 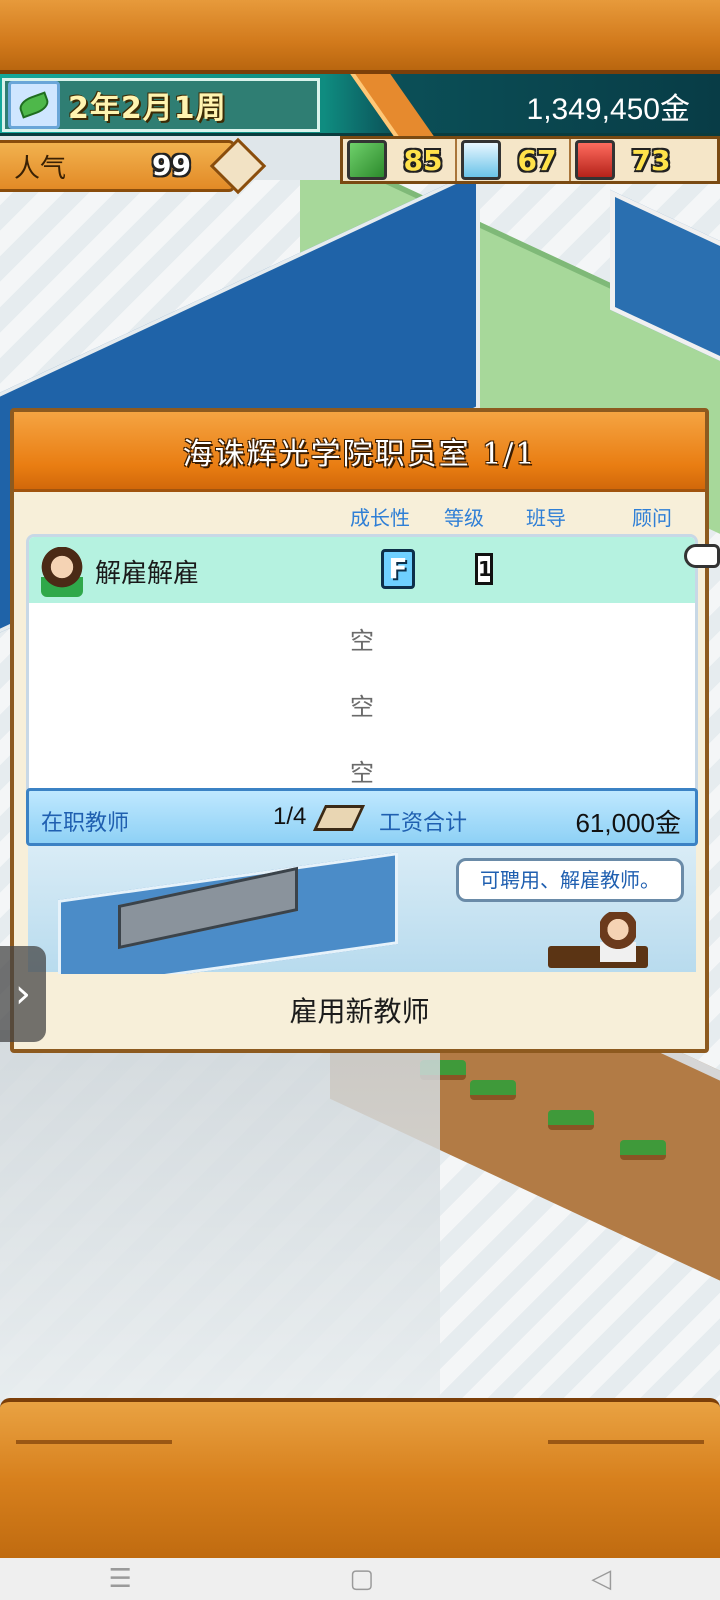 I want to click on teacher-avatar, so click(x=62, y=572).